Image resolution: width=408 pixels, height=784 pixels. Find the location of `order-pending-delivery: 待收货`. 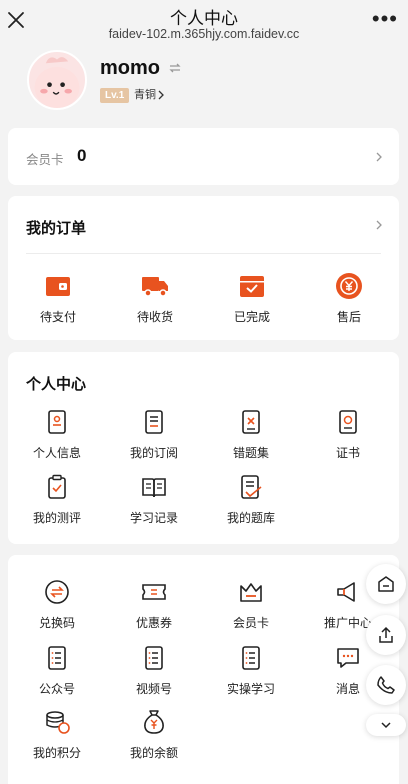

order-pending-delivery: 待收货 is located at coordinates (155, 298).